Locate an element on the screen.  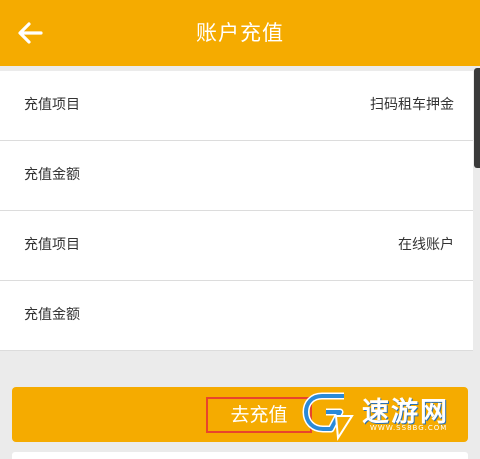
page-title: 账户充值 is located at coordinates (240, 33).